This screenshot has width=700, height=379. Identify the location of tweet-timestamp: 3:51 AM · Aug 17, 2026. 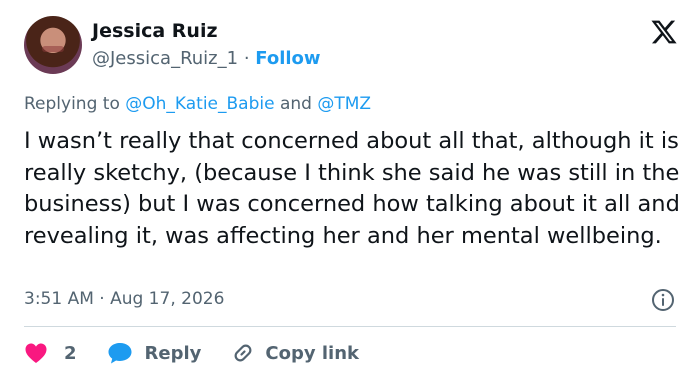
(124, 299).